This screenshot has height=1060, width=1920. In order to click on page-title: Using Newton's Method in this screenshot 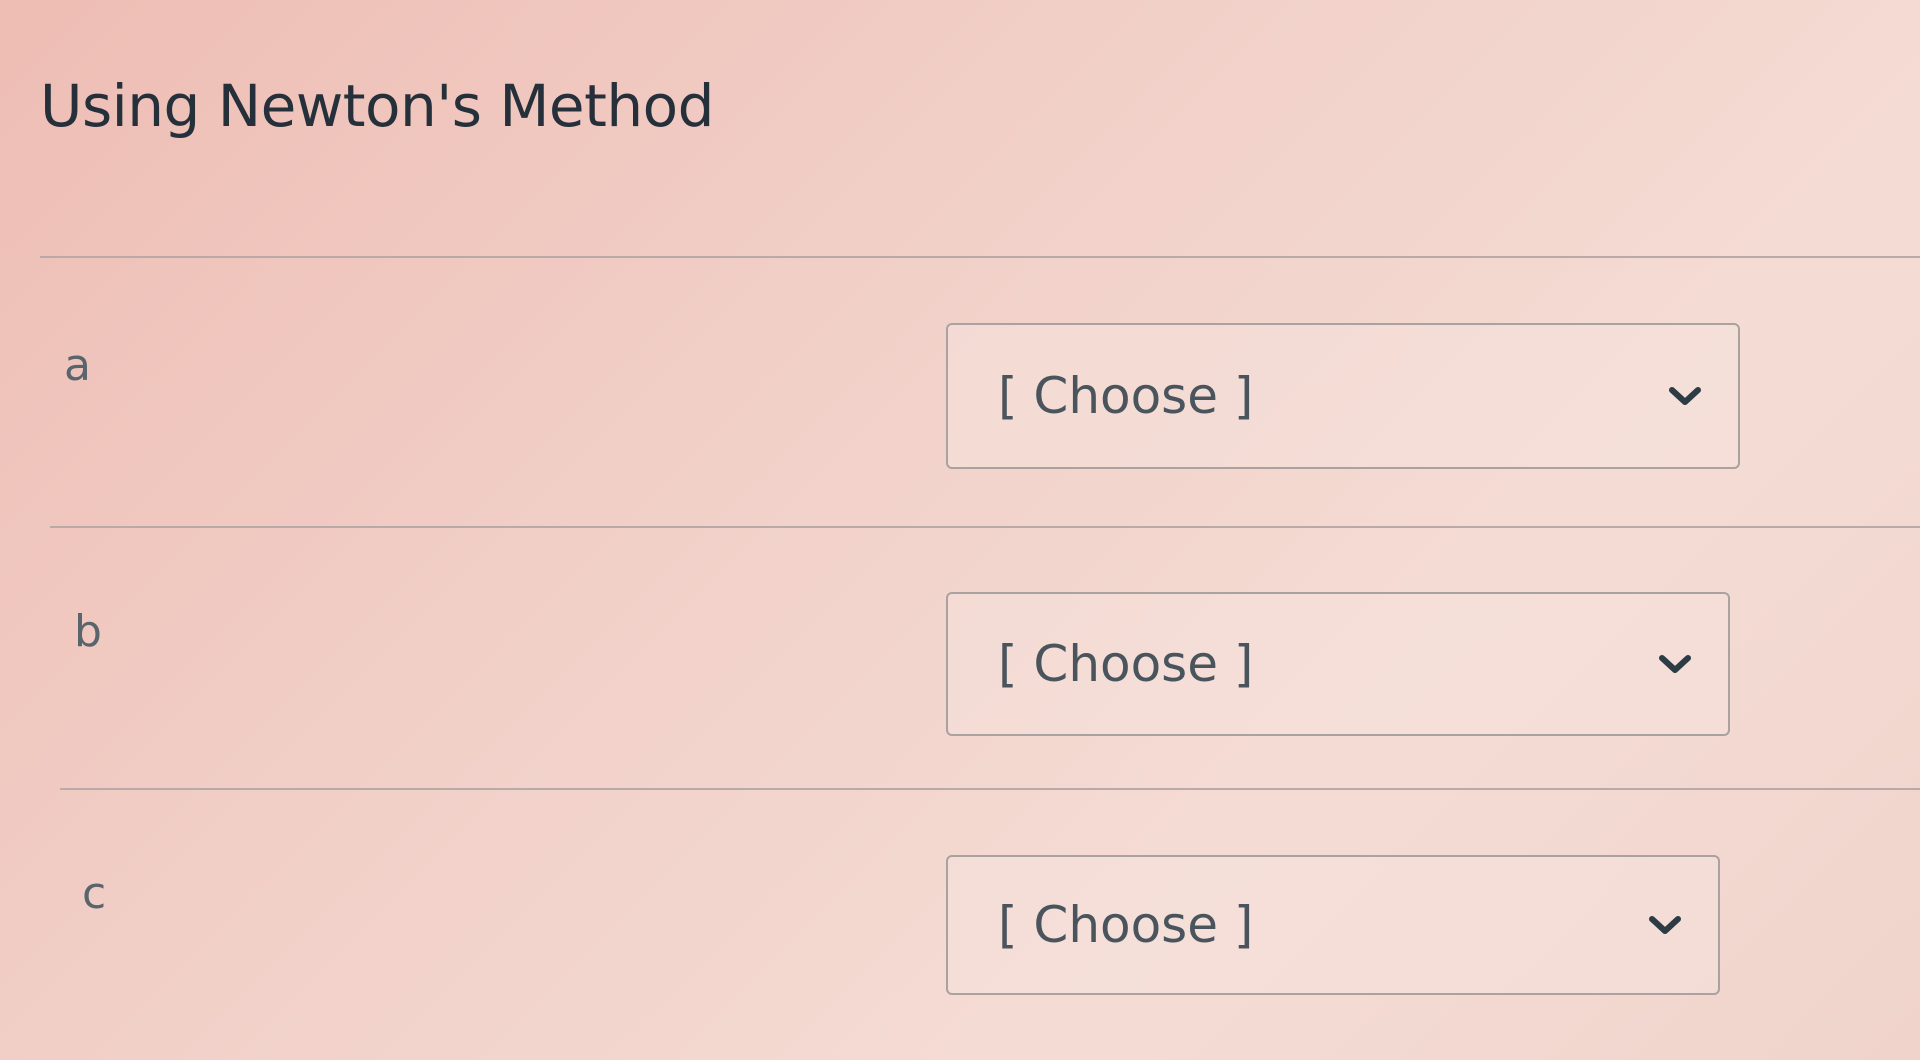, I will do `click(377, 106)`.